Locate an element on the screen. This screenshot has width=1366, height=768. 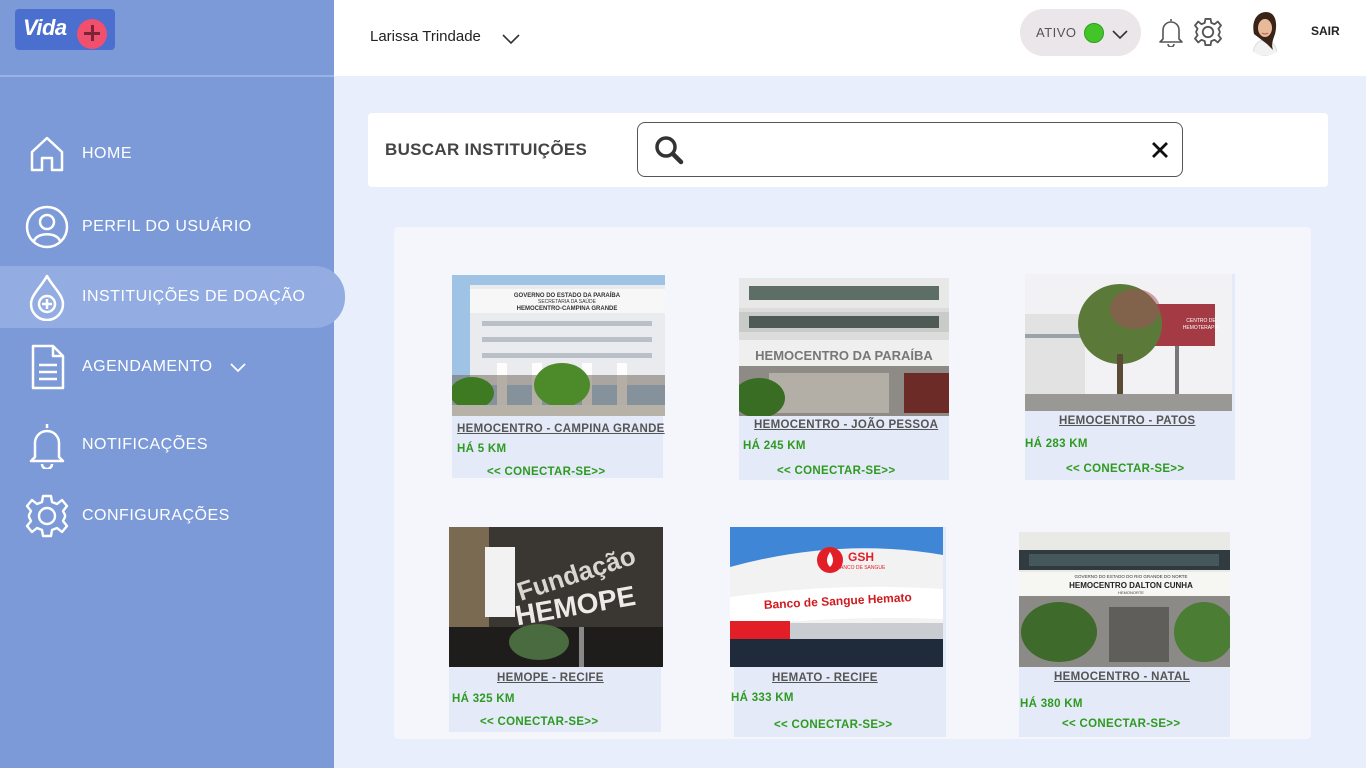
notification-bell-icon is located at coordinates (1171, 34).